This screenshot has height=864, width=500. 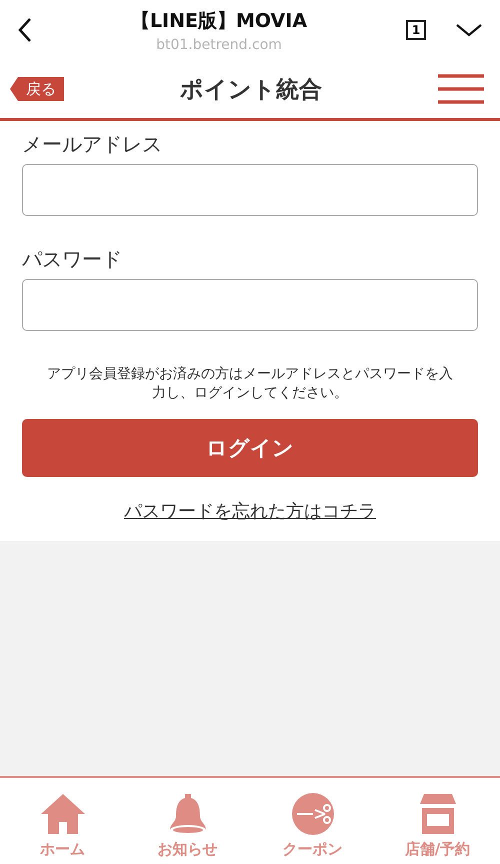 What do you see at coordinates (72, 259) in the screenshot?
I see `field-label: パスワード` at bounding box center [72, 259].